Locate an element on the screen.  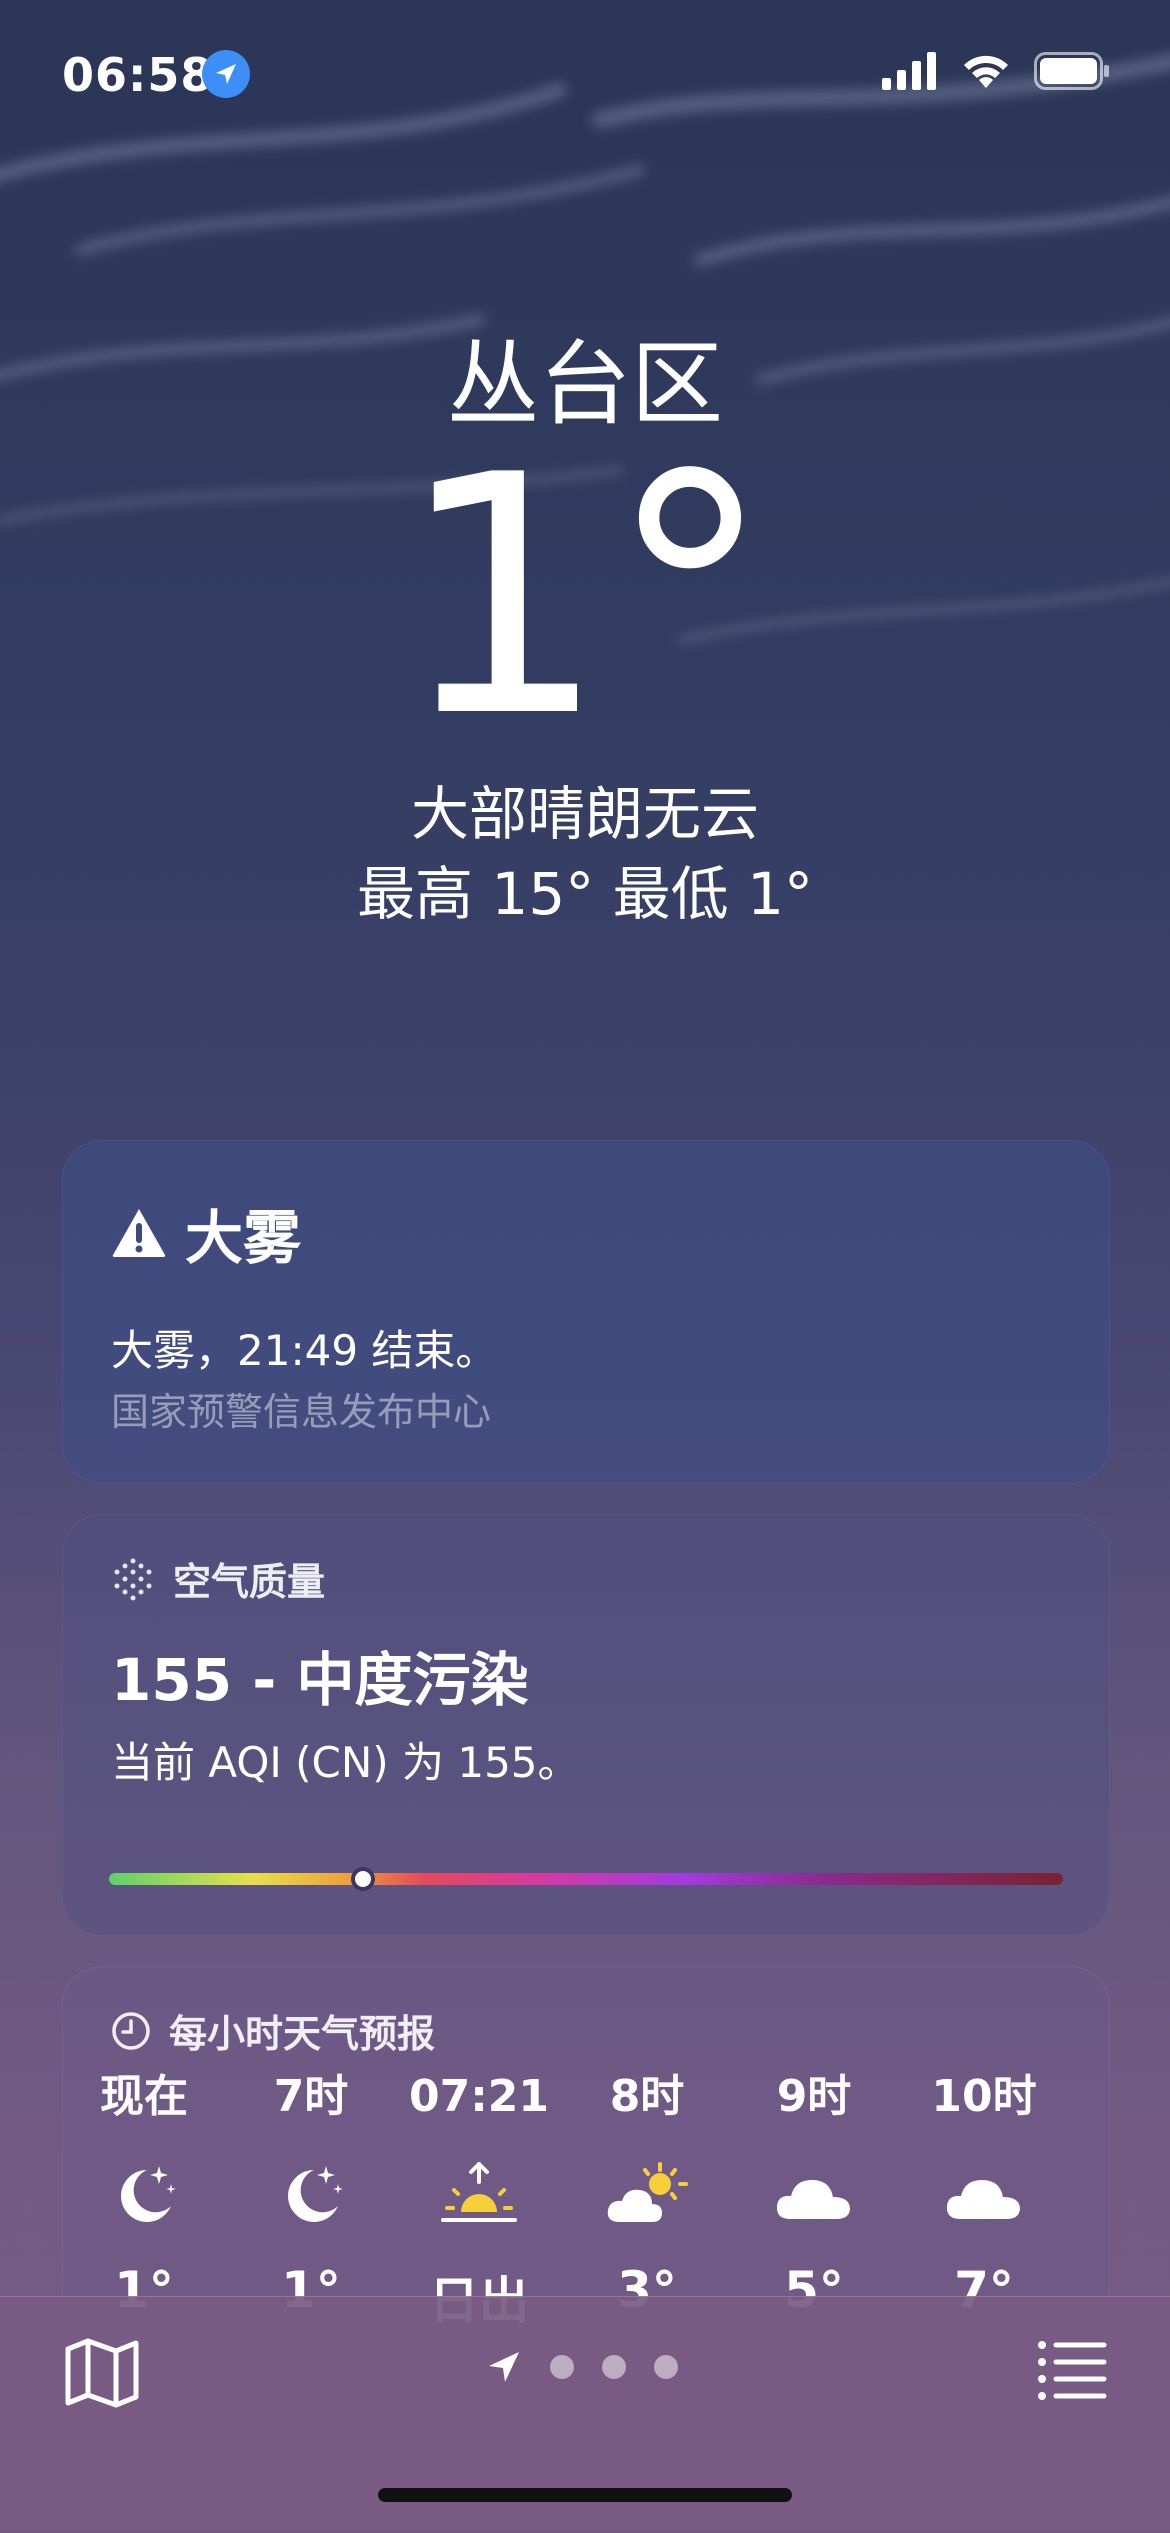
status-bar: 06:58 is located at coordinates (585, 75).